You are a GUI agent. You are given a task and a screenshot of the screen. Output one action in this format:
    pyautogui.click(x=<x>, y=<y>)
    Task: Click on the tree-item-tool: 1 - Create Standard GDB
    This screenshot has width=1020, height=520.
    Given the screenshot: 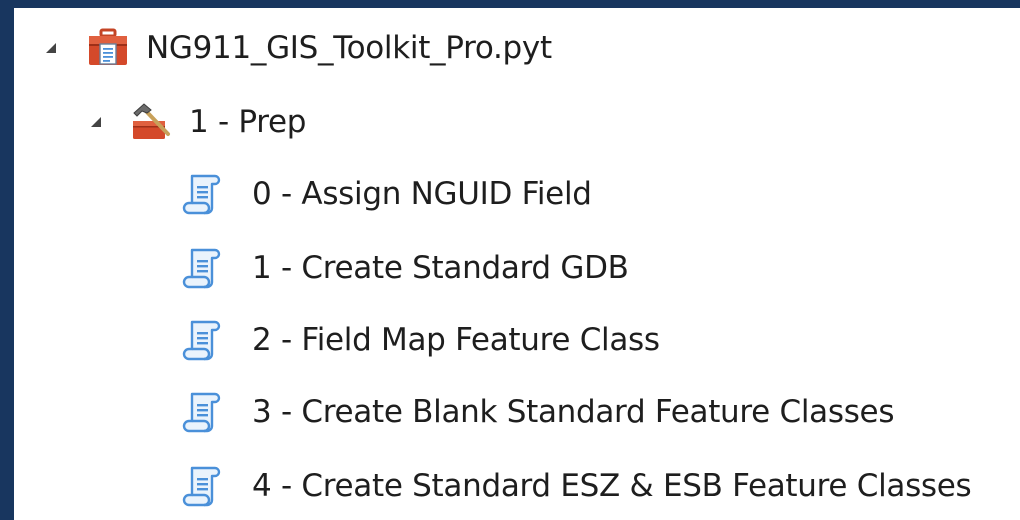 What is the action you would take?
    pyautogui.click(x=405, y=268)
    